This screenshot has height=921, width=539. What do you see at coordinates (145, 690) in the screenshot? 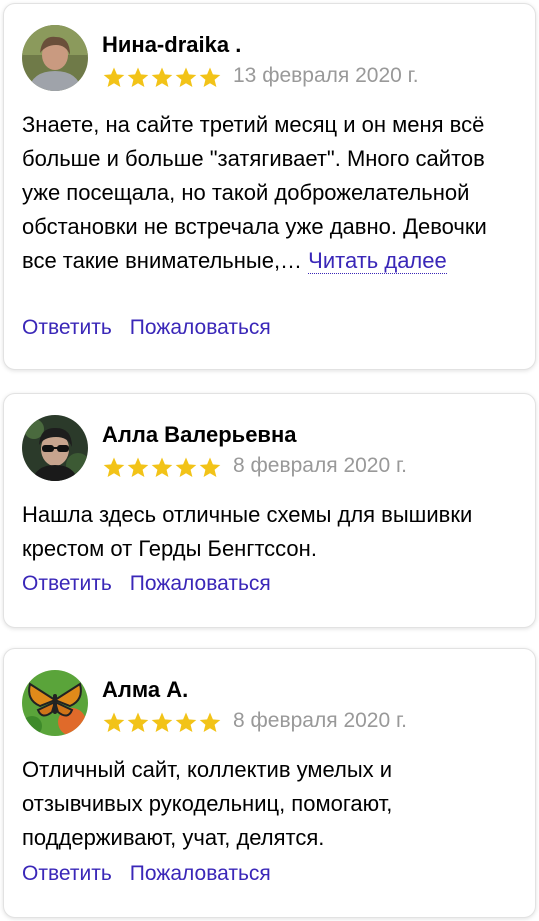
I see `author-name: Алма А.` at bounding box center [145, 690].